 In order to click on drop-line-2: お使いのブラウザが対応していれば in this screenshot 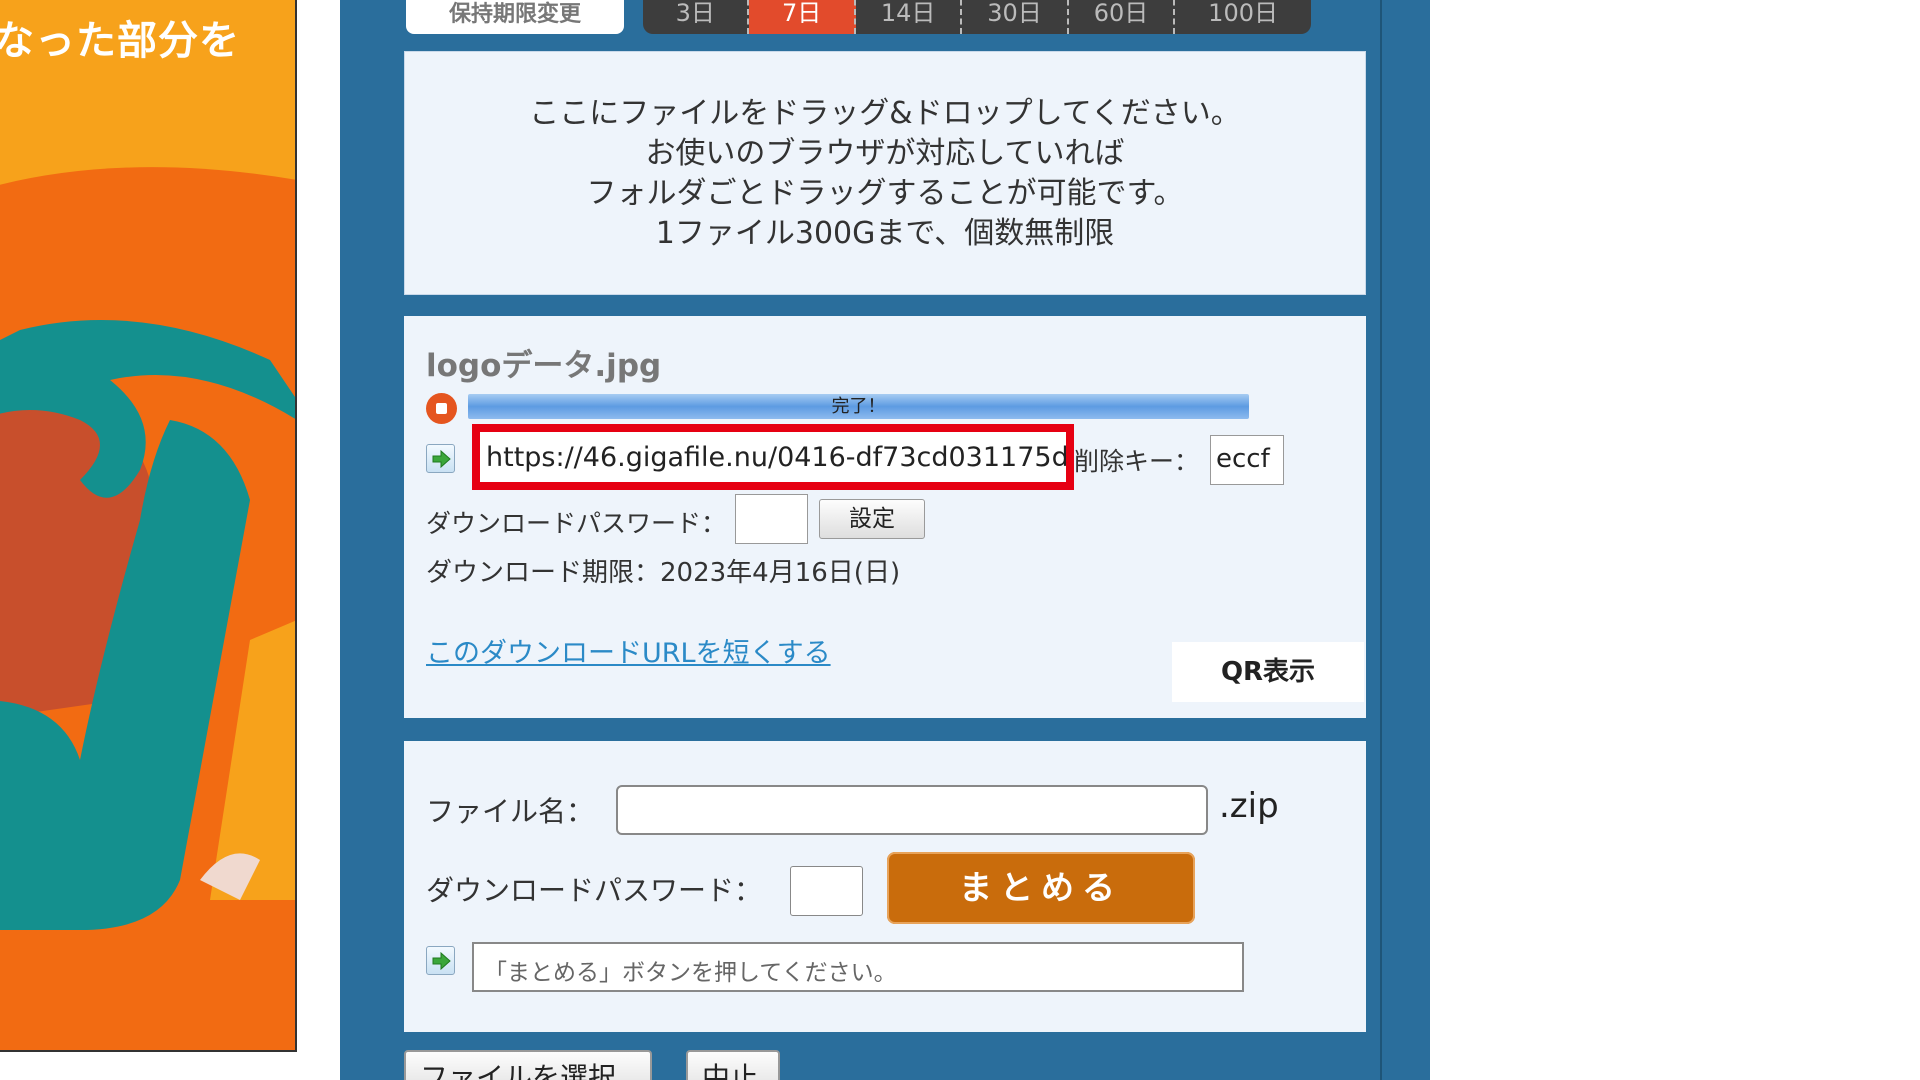, I will do `click(885, 153)`.